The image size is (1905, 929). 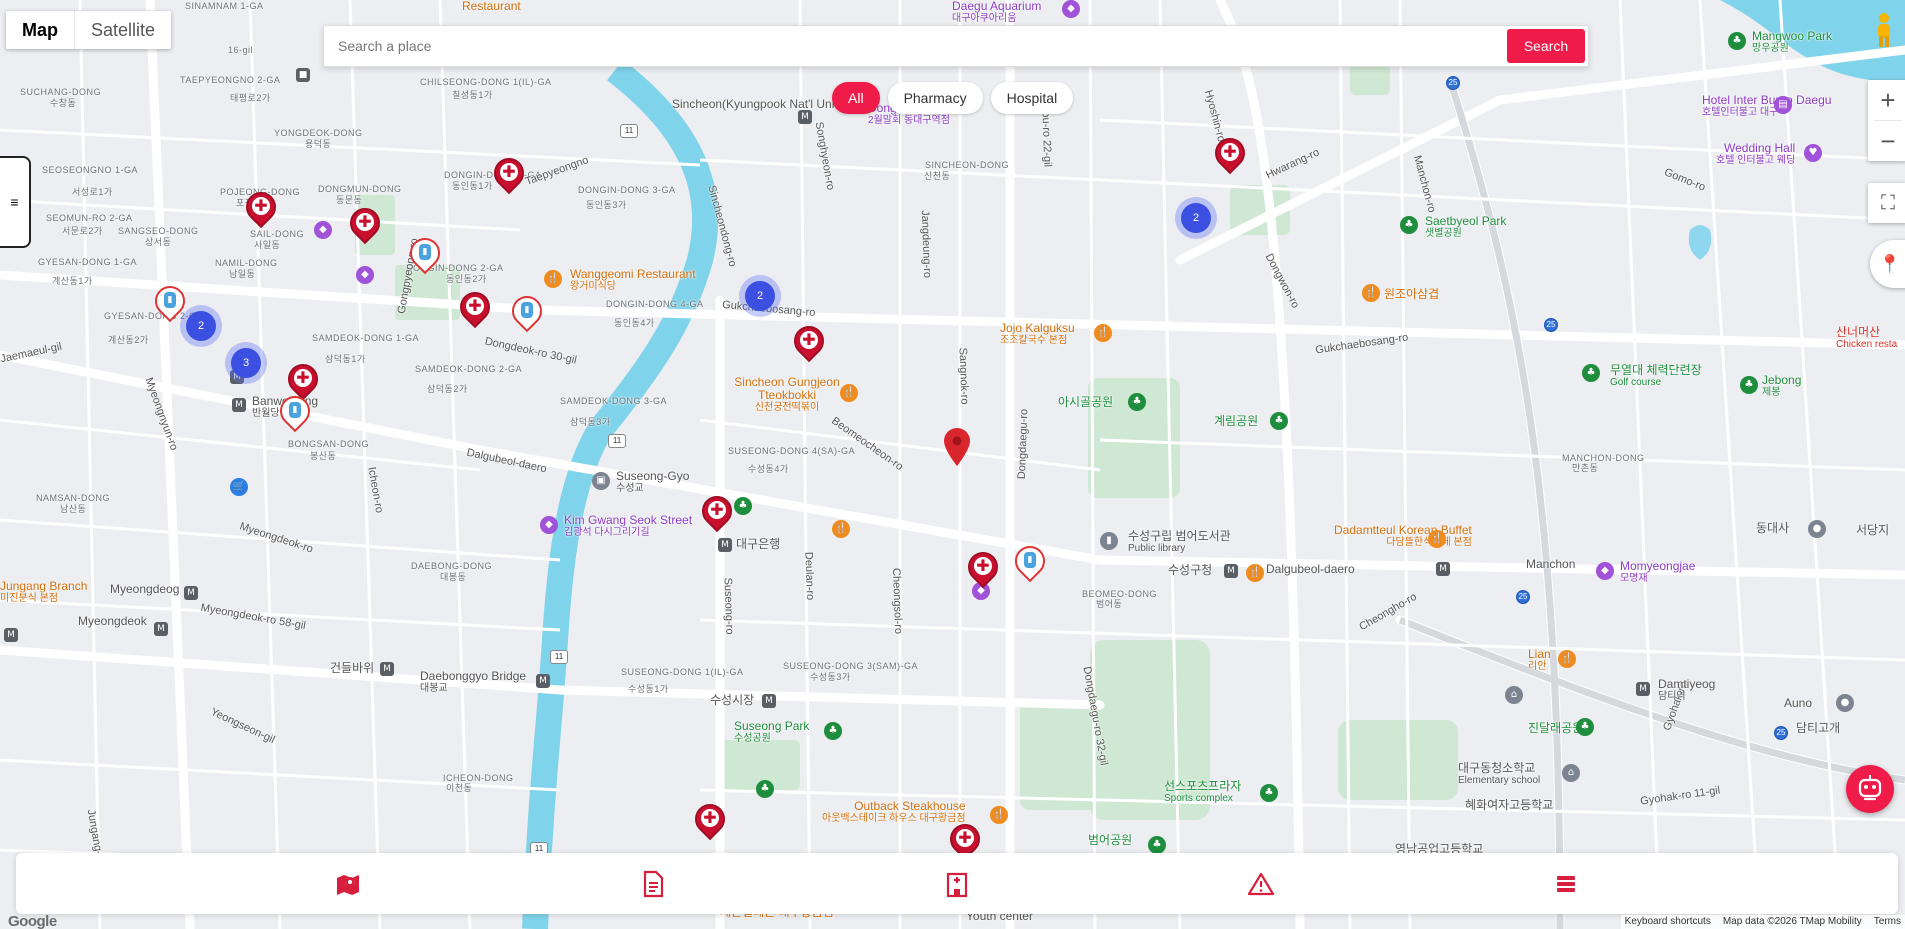 I want to click on poi-label: Myeongdeog, so click(x=144, y=589).